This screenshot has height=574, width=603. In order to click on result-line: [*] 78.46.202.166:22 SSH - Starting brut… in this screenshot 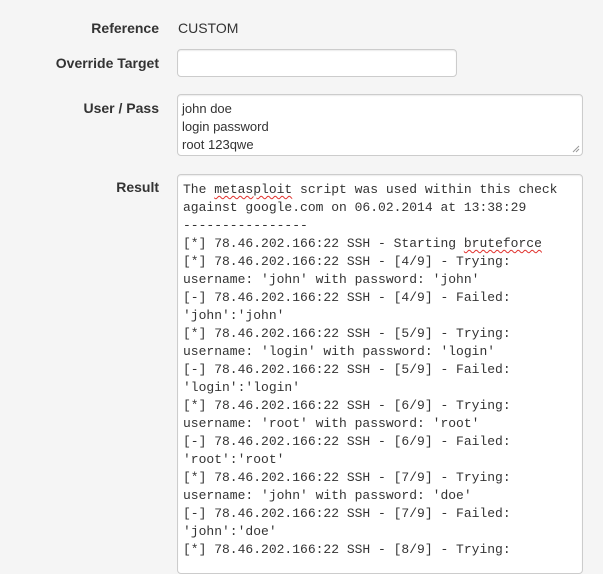, I will do `click(362, 243)`.